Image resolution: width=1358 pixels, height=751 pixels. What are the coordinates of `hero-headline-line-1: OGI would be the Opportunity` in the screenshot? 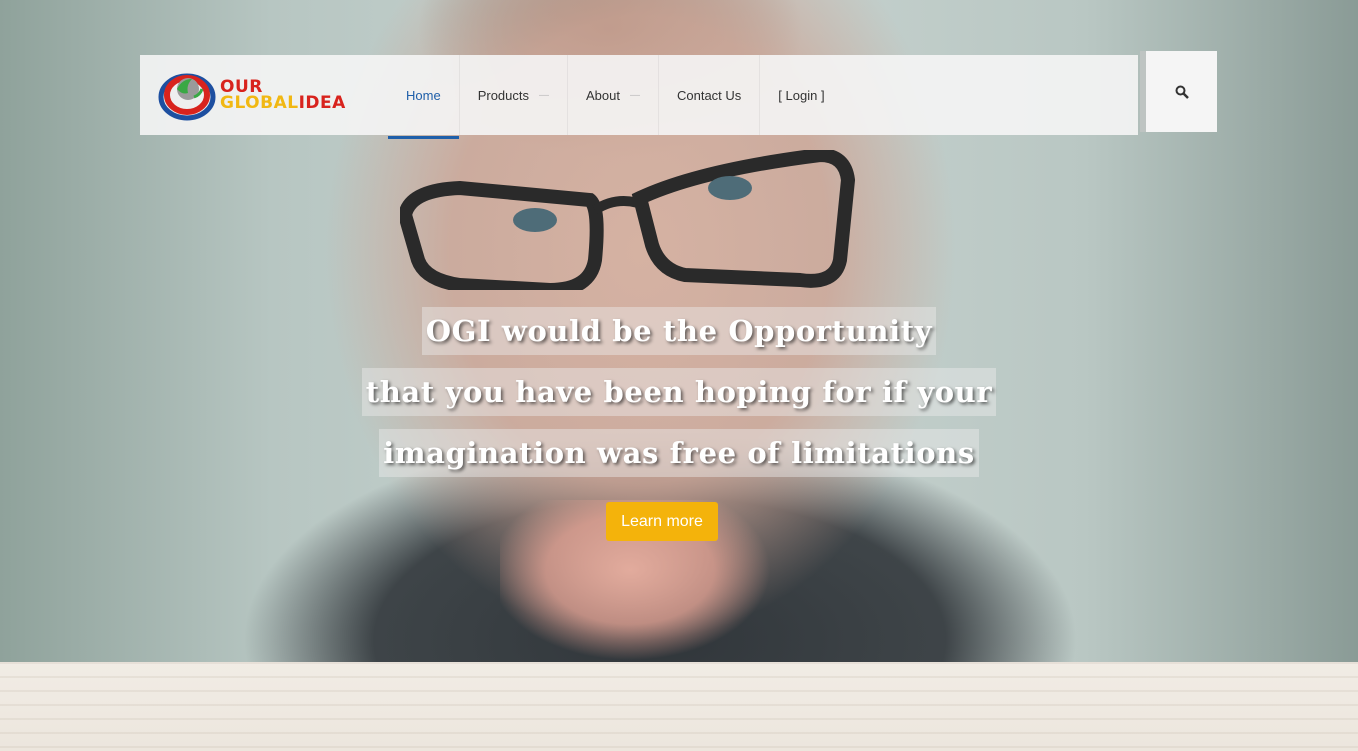 It's located at (679, 331).